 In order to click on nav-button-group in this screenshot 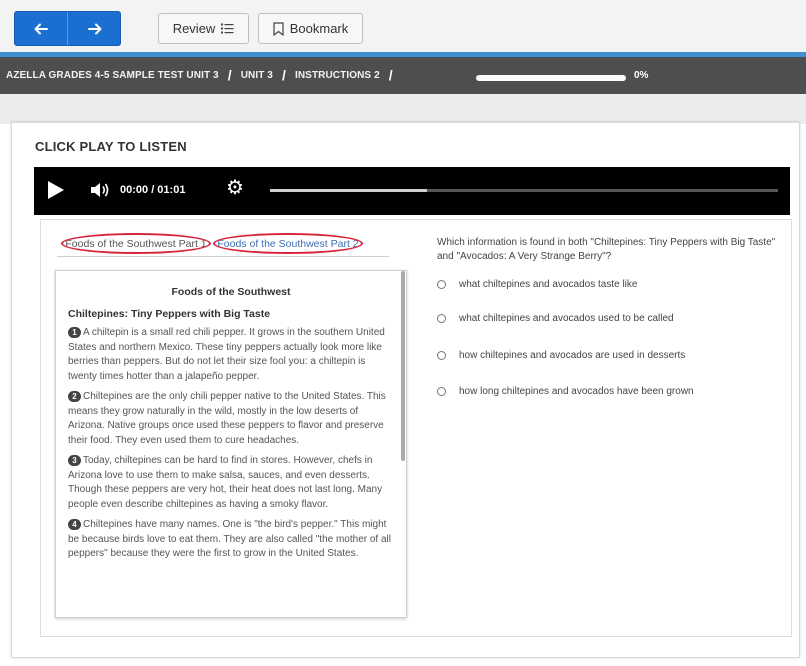, I will do `click(67, 28)`.